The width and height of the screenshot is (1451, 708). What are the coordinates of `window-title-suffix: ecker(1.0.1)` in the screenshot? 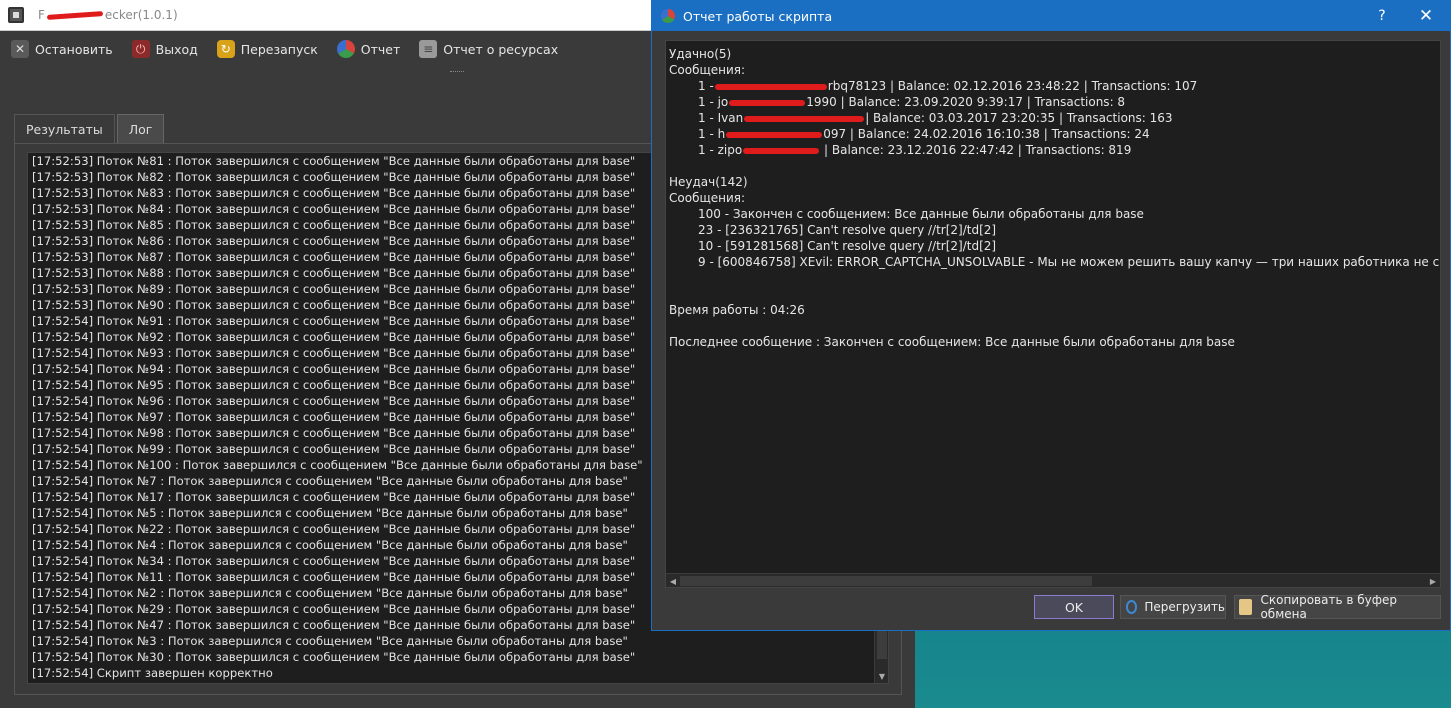 It's located at (141, 15).